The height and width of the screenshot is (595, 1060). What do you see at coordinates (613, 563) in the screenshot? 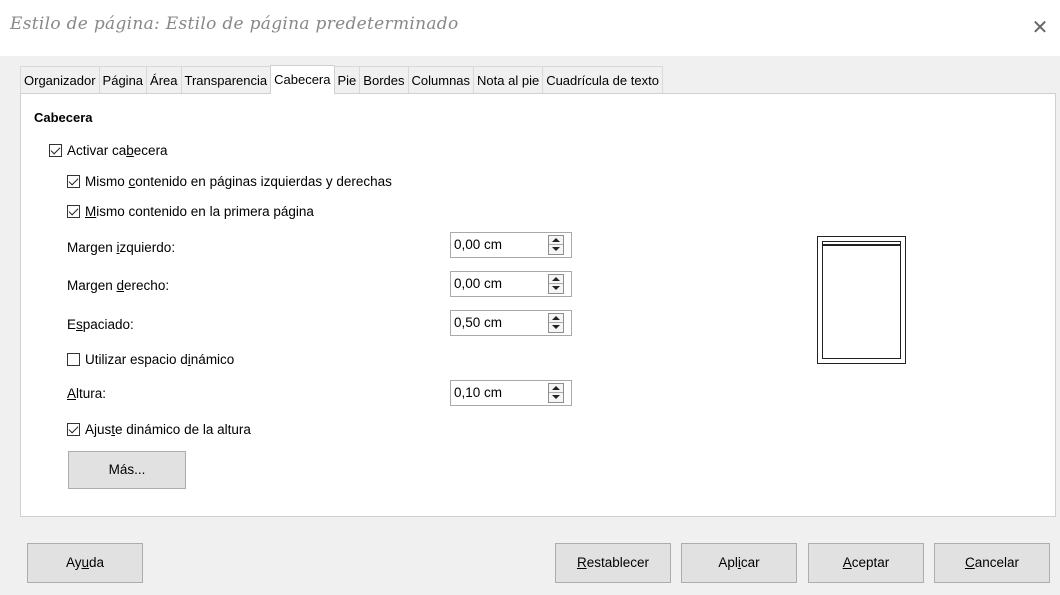
I see `reset-button: Restablecer` at bounding box center [613, 563].